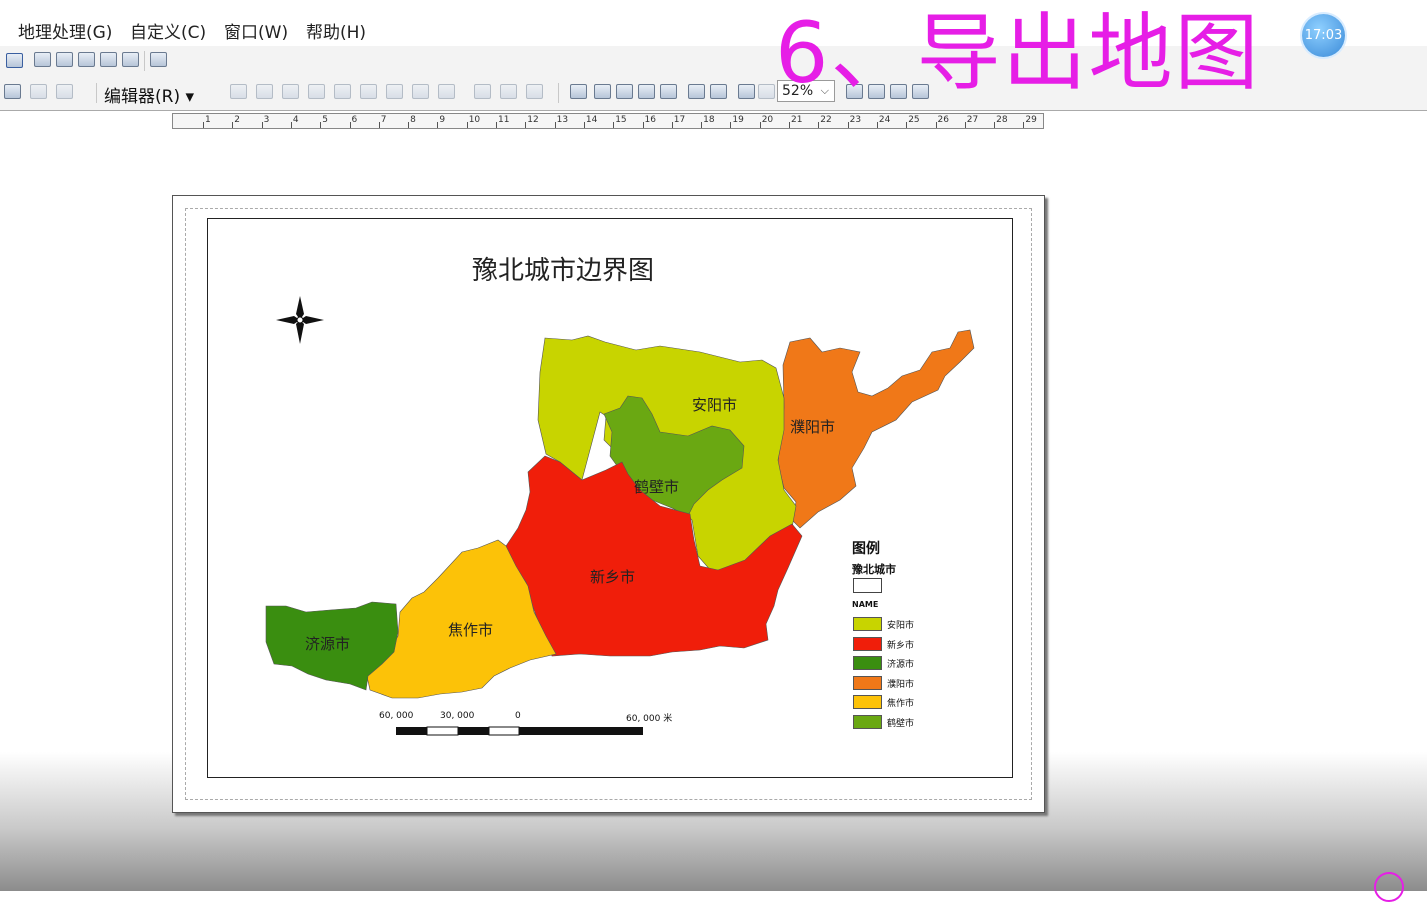 The height and width of the screenshot is (902, 1427). What do you see at coordinates (901, 704) in the screenshot?
I see `legend-label-jiaozuo: 焦作市` at bounding box center [901, 704].